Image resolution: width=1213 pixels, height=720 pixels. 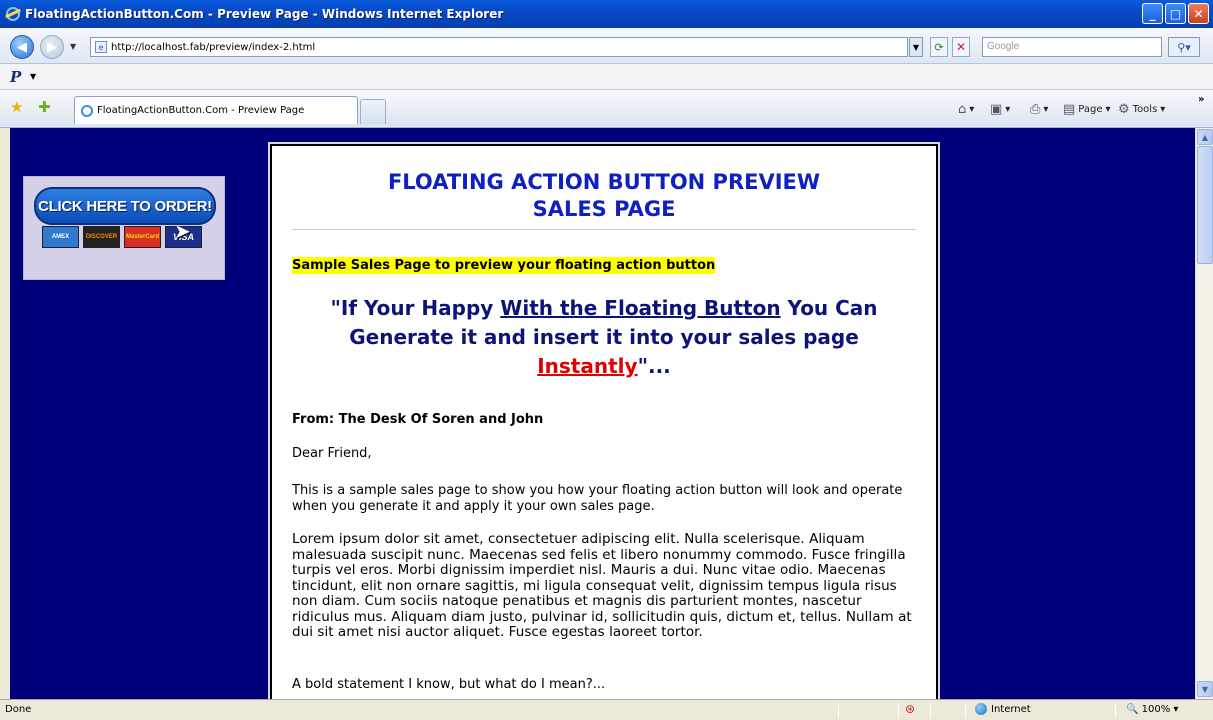 What do you see at coordinates (22, 47) in the screenshot?
I see `back-button: ◀` at bounding box center [22, 47].